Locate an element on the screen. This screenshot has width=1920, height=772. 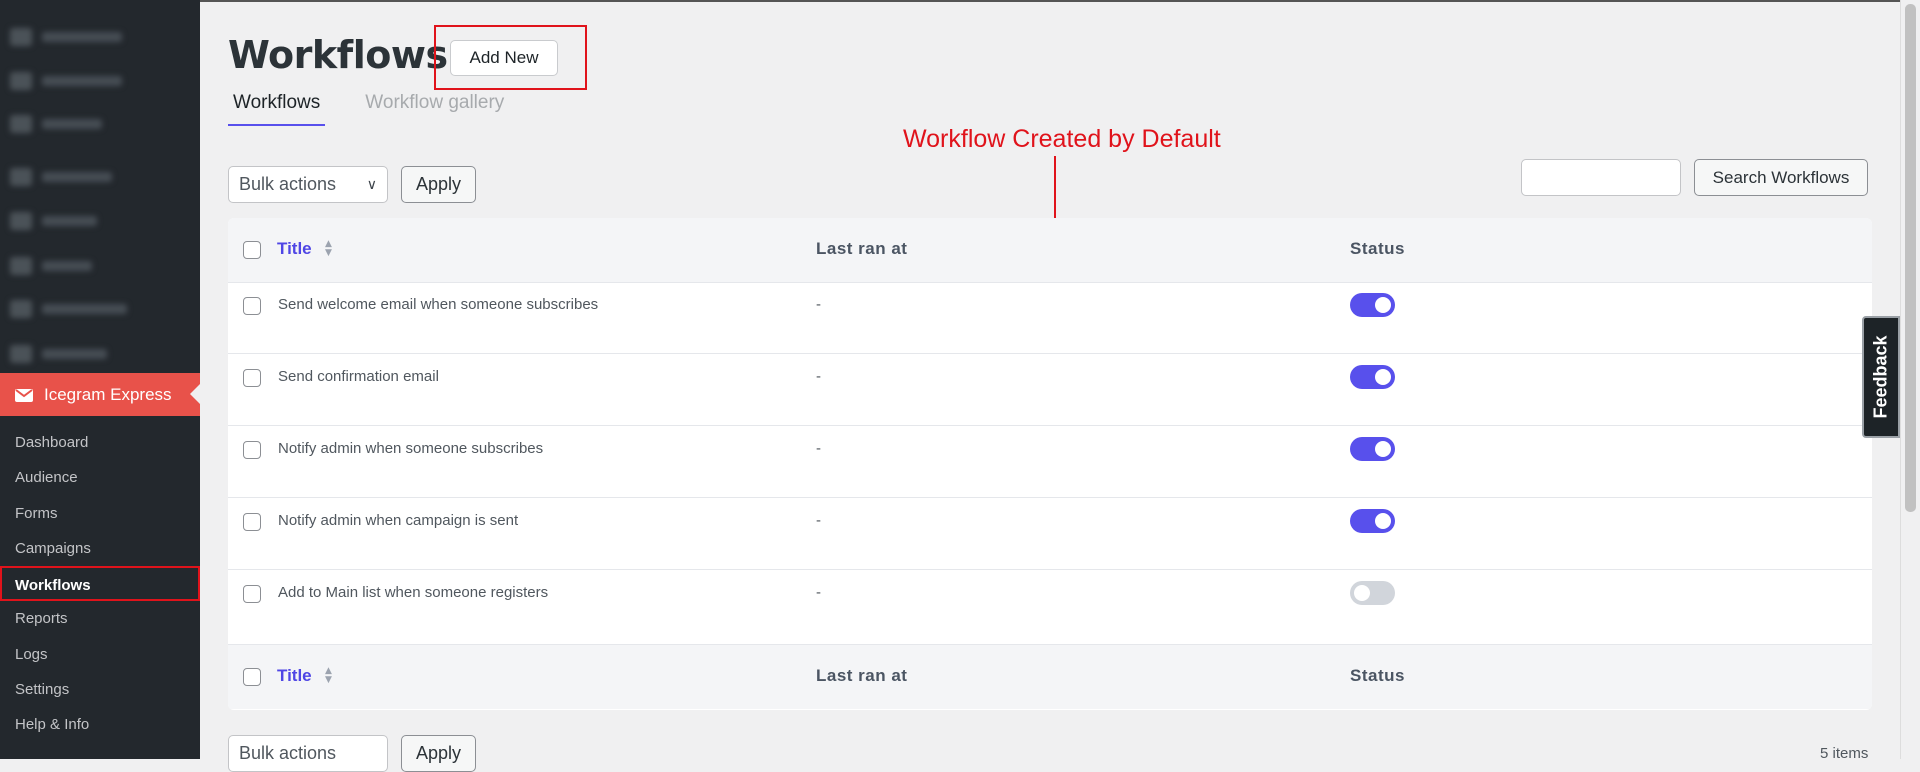
sidebar-item-logs: Logs is located at coordinates (100, 654).